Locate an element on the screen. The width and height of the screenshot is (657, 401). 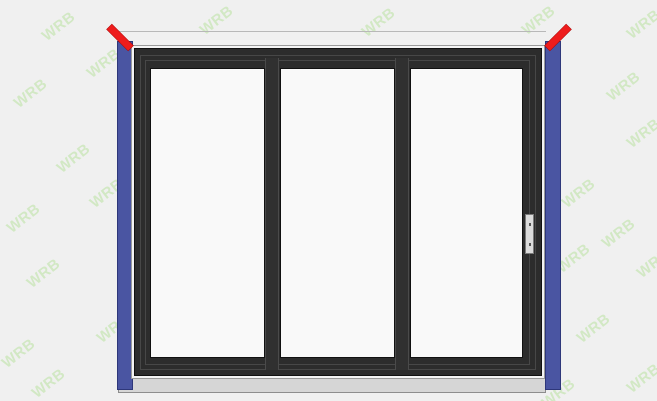
head-line is located at coordinates (332, 31).